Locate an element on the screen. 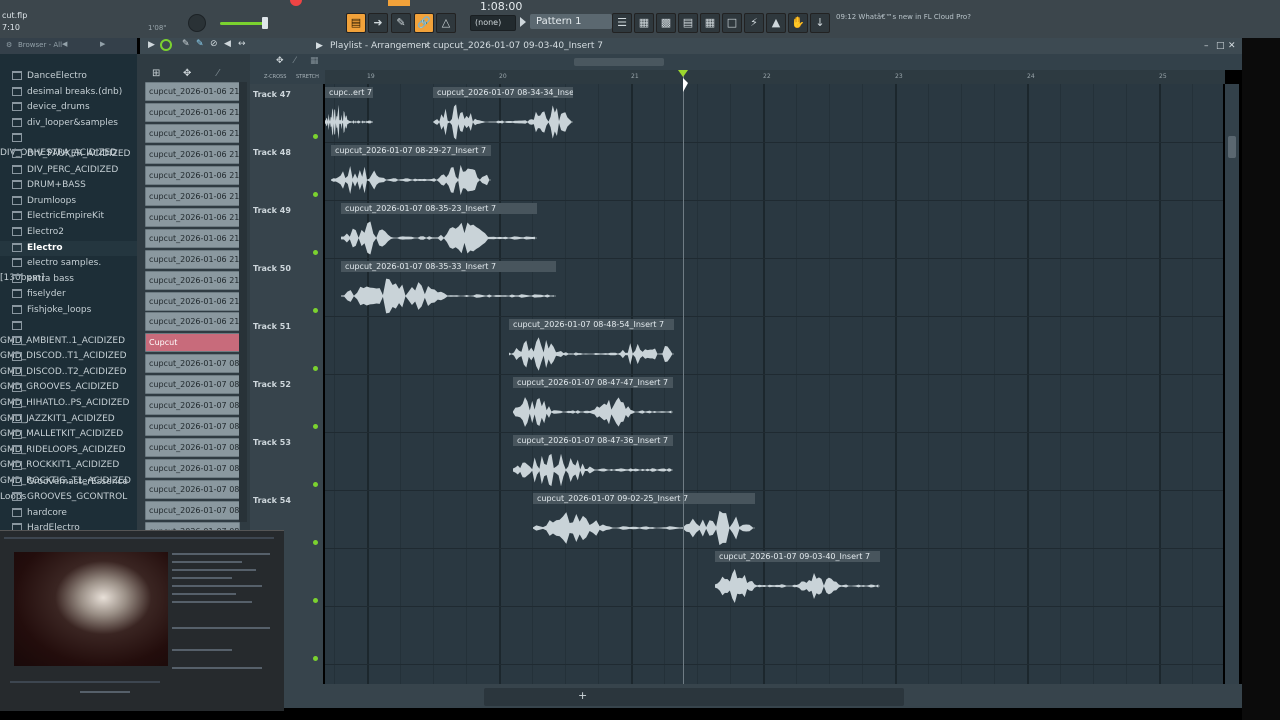 This screenshot has height=720, width=1280. audio-clip: cupc..ert 7 is located at coordinates (349, 115).